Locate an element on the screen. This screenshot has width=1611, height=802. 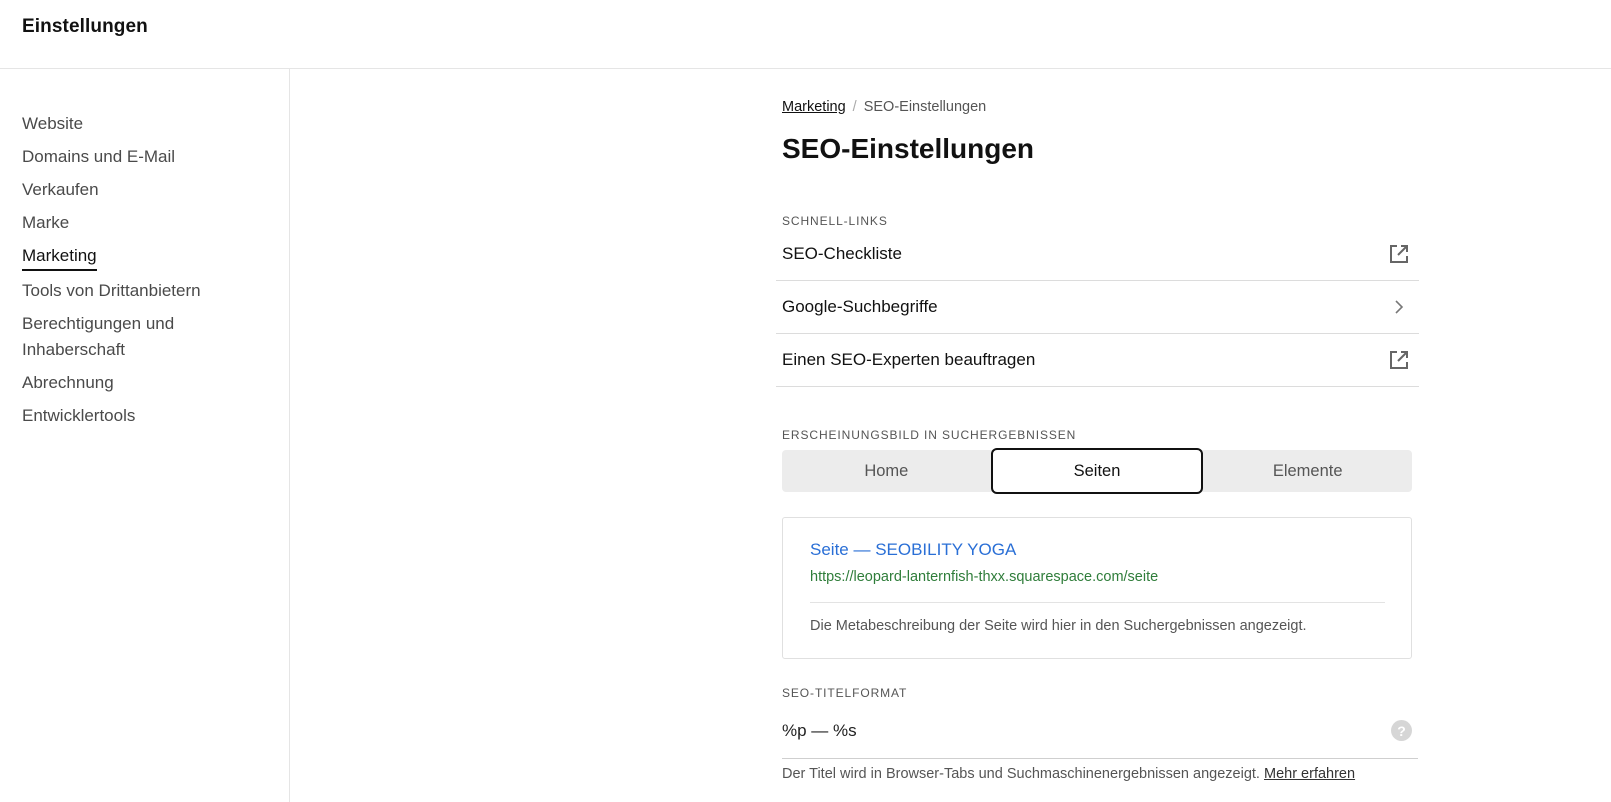
search-appearance-tabs: Home Seiten Elemente is located at coordinates (1097, 471).